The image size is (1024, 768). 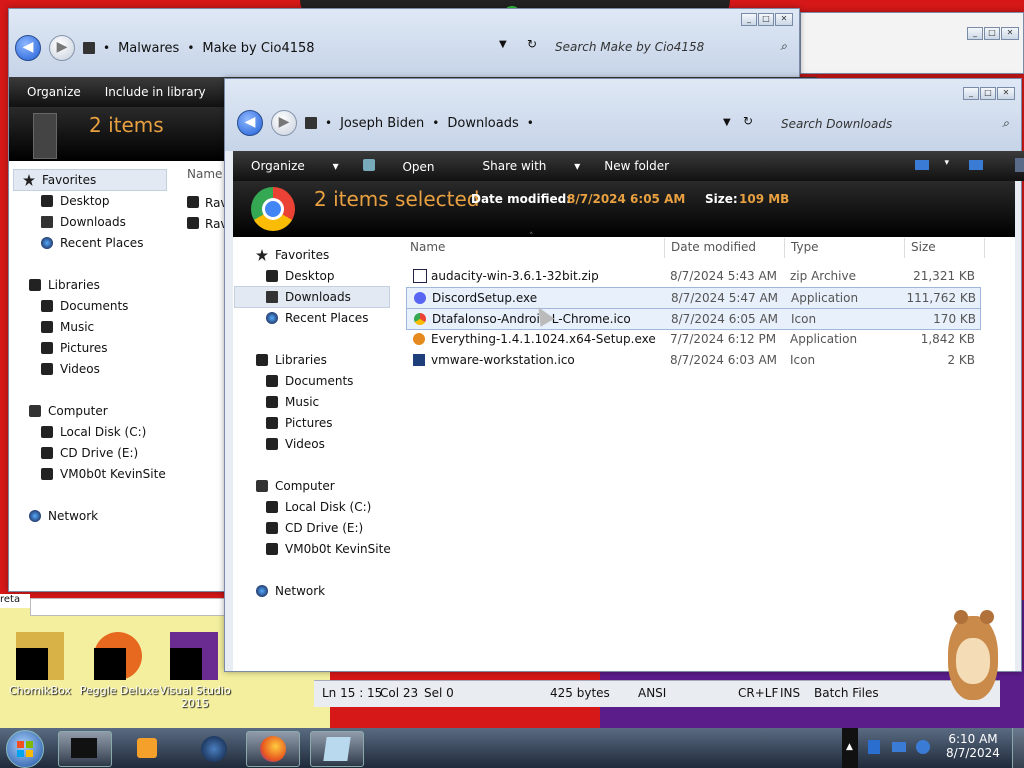 I want to click on taskbar-globe-button, so click(x=213, y=749).